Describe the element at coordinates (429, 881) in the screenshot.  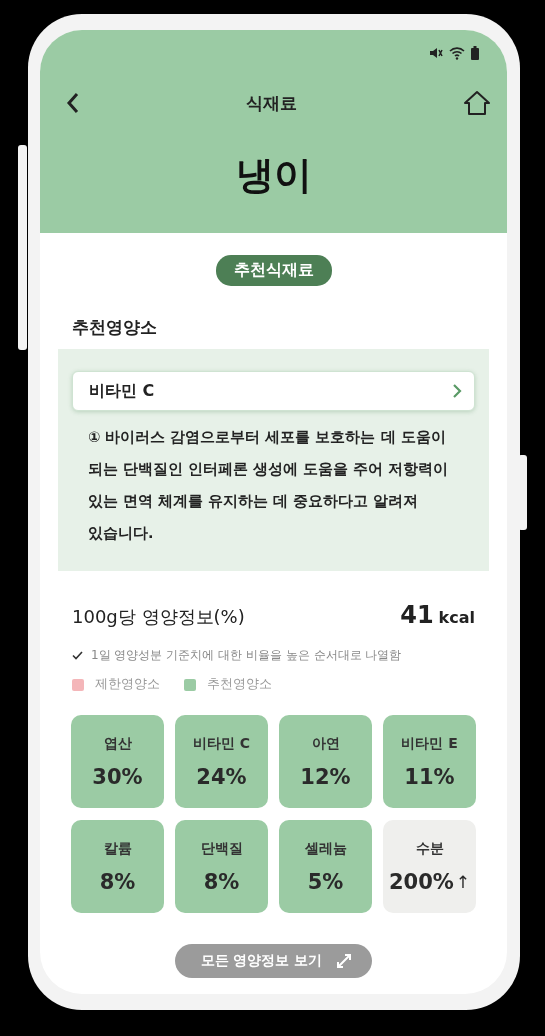
I see `nutrient-percent: 200%↑` at that location.